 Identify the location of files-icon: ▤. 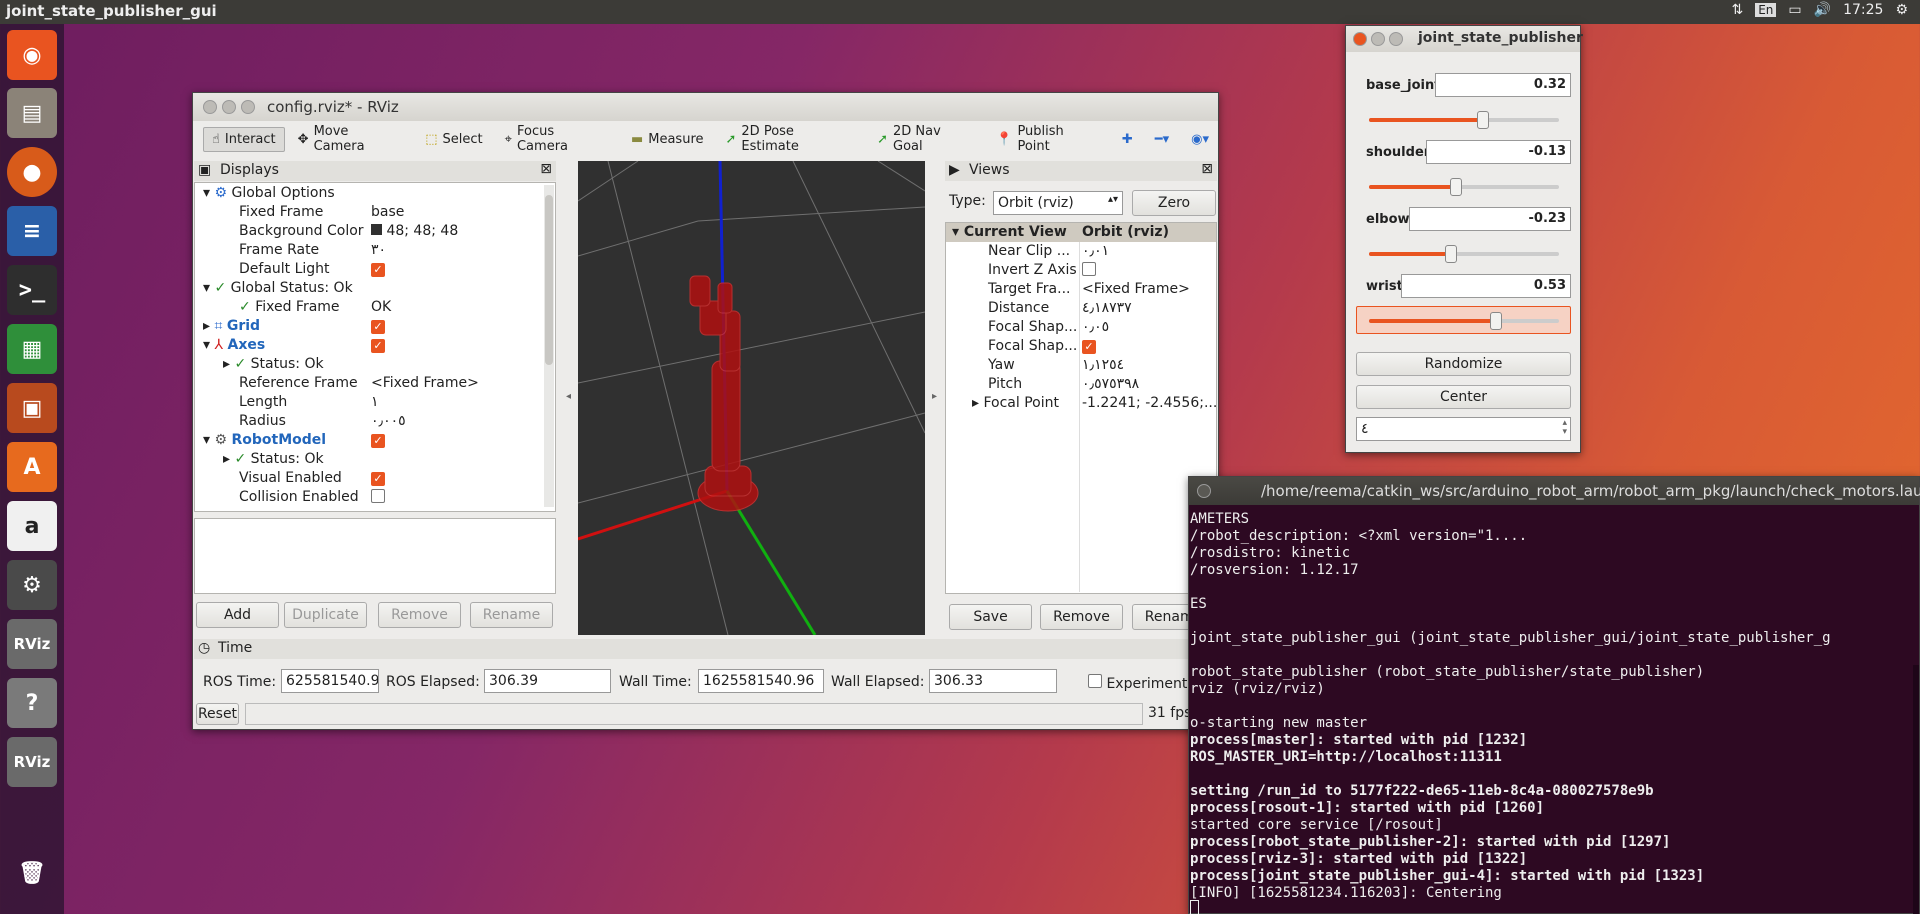
(32, 113).